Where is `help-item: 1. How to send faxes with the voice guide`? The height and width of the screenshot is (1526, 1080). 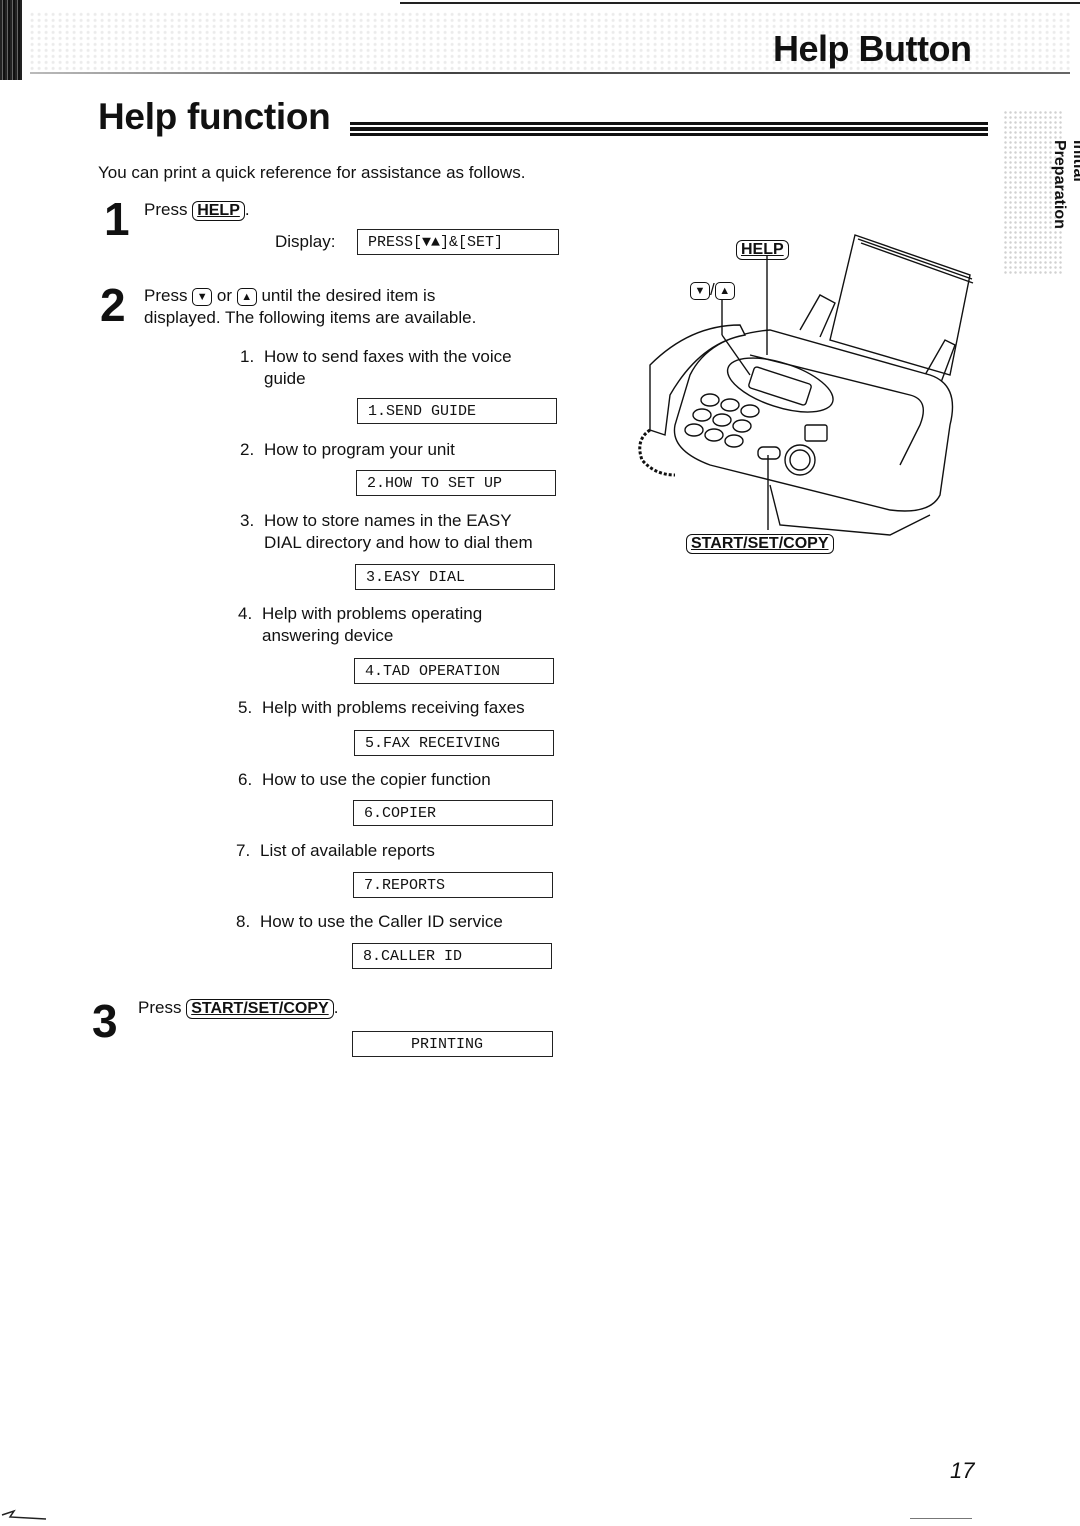
help-item: 1. How to send faxes with the voice guide is located at coordinates (376, 368).